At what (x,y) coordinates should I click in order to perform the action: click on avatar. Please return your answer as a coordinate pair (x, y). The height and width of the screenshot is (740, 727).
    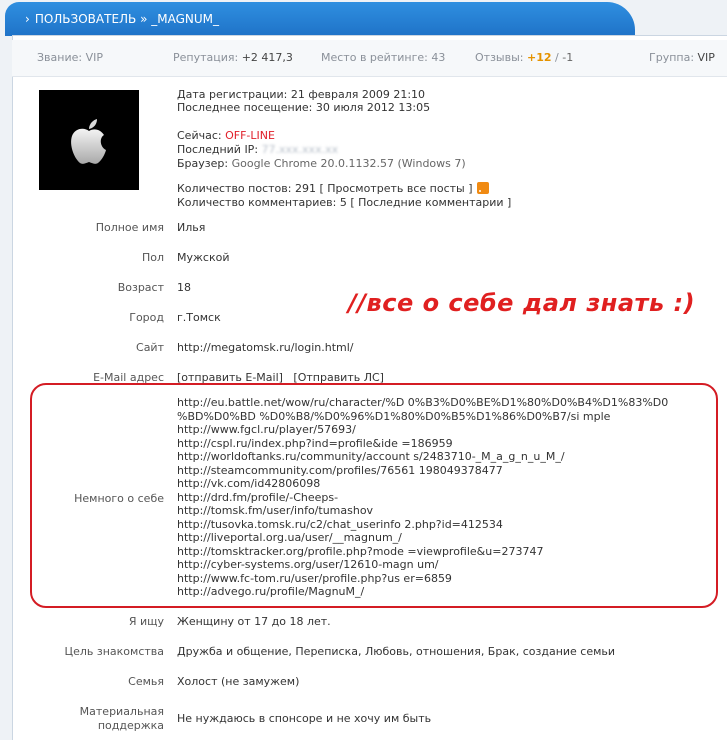
    Looking at the image, I should click on (89, 140).